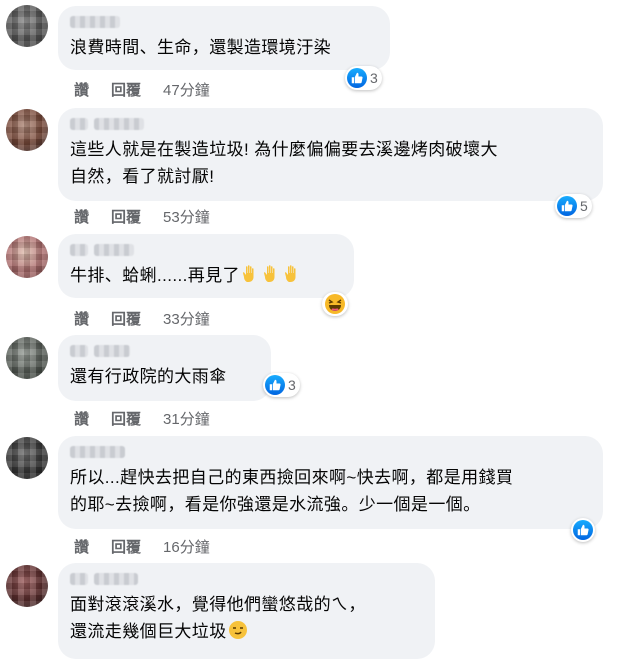 The width and height of the screenshot is (617, 665). What do you see at coordinates (142, 546) in the screenshot?
I see `comment-actions: 讚 回覆 16分鐘` at bounding box center [142, 546].